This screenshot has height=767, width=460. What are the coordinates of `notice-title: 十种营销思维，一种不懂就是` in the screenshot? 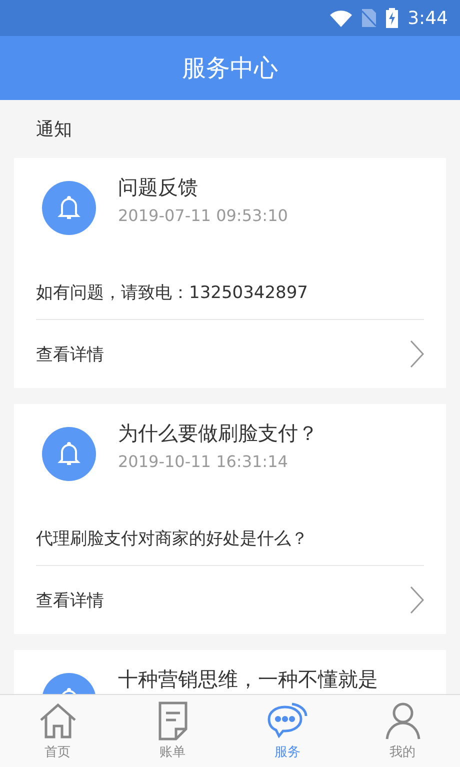 It's located at (248, 679).